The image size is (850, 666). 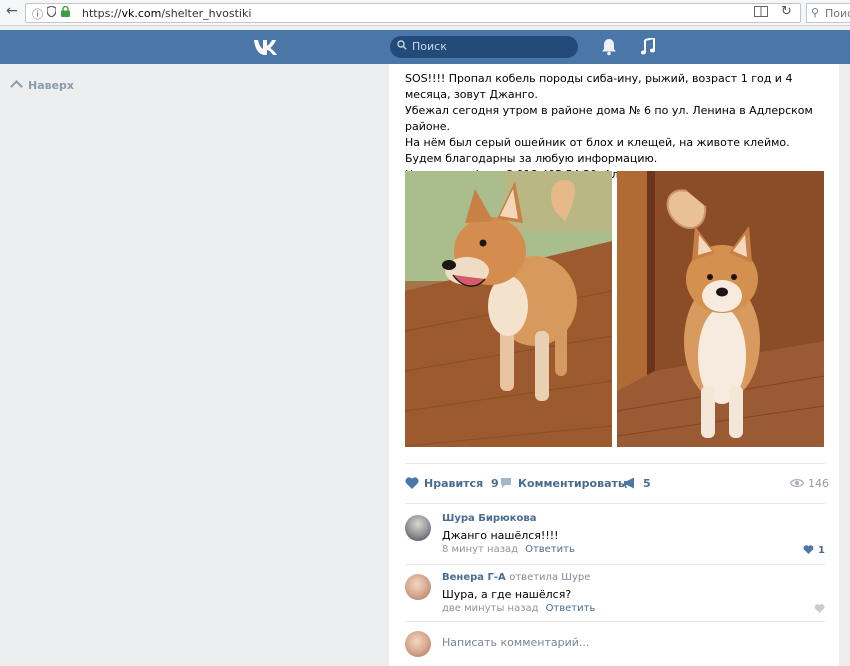 What do you see at coordinates (815, 12) in the screenshot?
I see `search-icon: ⚲` at bounding box center [815, 12].